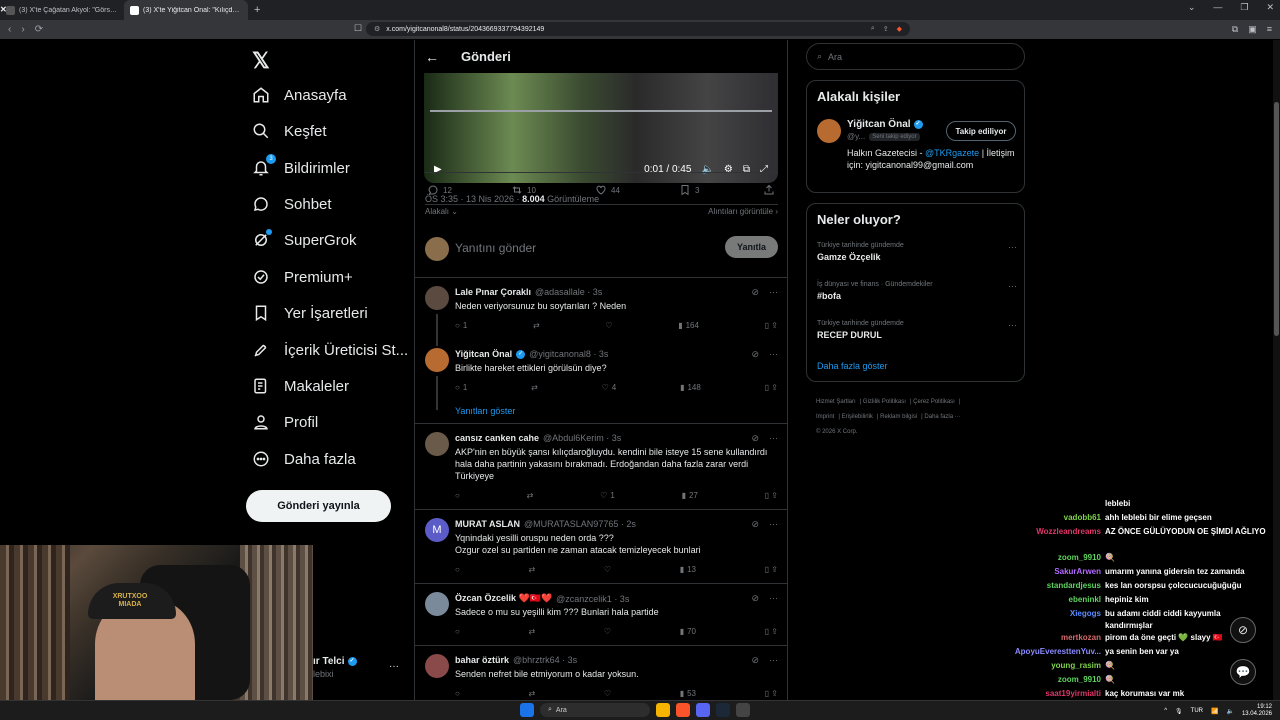 This screenshot has height=720, width=1280. What do you see at coordinates (898, 417) in the screenshot?
I see `footer-link: Reklam bilgisi` at bounding box center [898, 417].